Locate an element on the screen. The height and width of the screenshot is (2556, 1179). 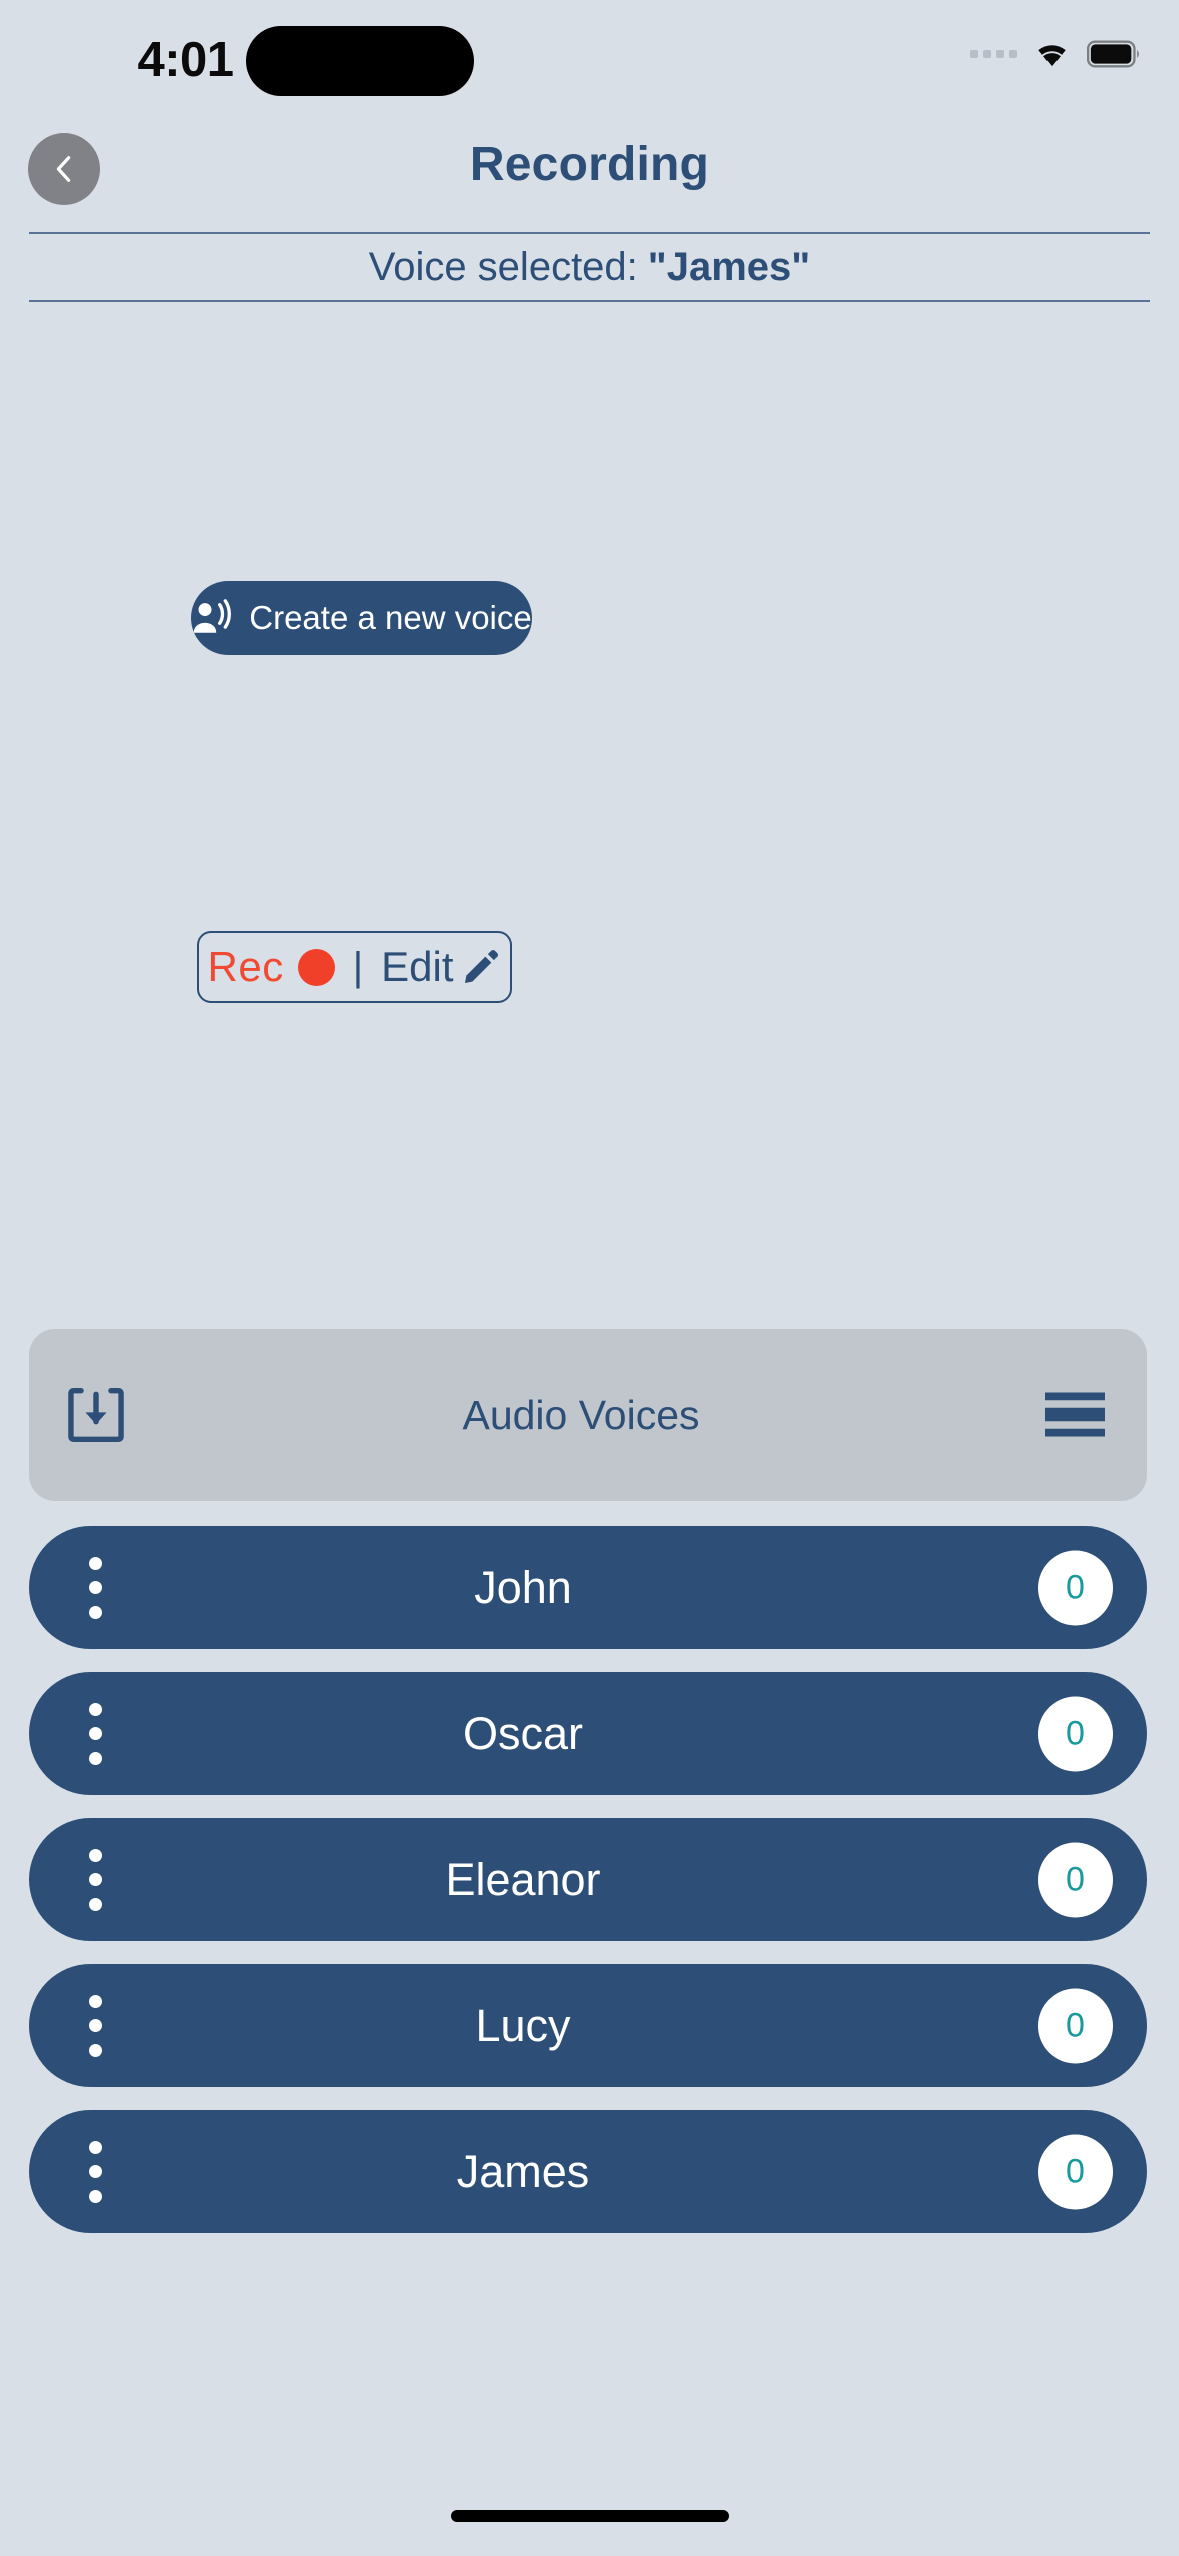
rec-edit-toggle: Rec | Edit is located at coordinates (354, 967).